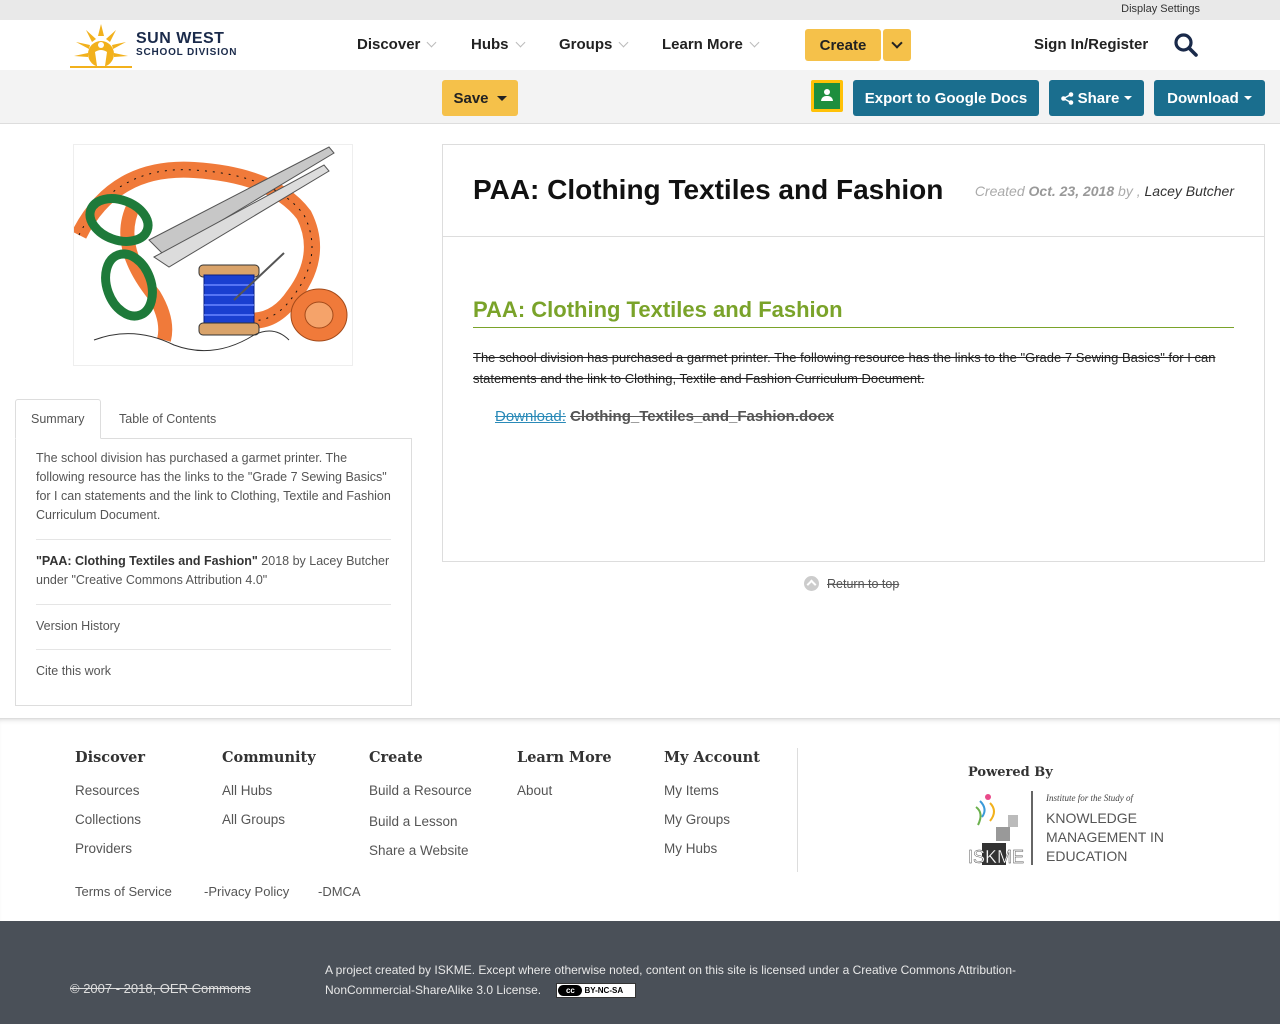 The height and width of the screenshot is (1024, 1280). I want to click on created-info: Created Oct. 23, 2018 by , Lacey Butcher, so click(1104, 191).